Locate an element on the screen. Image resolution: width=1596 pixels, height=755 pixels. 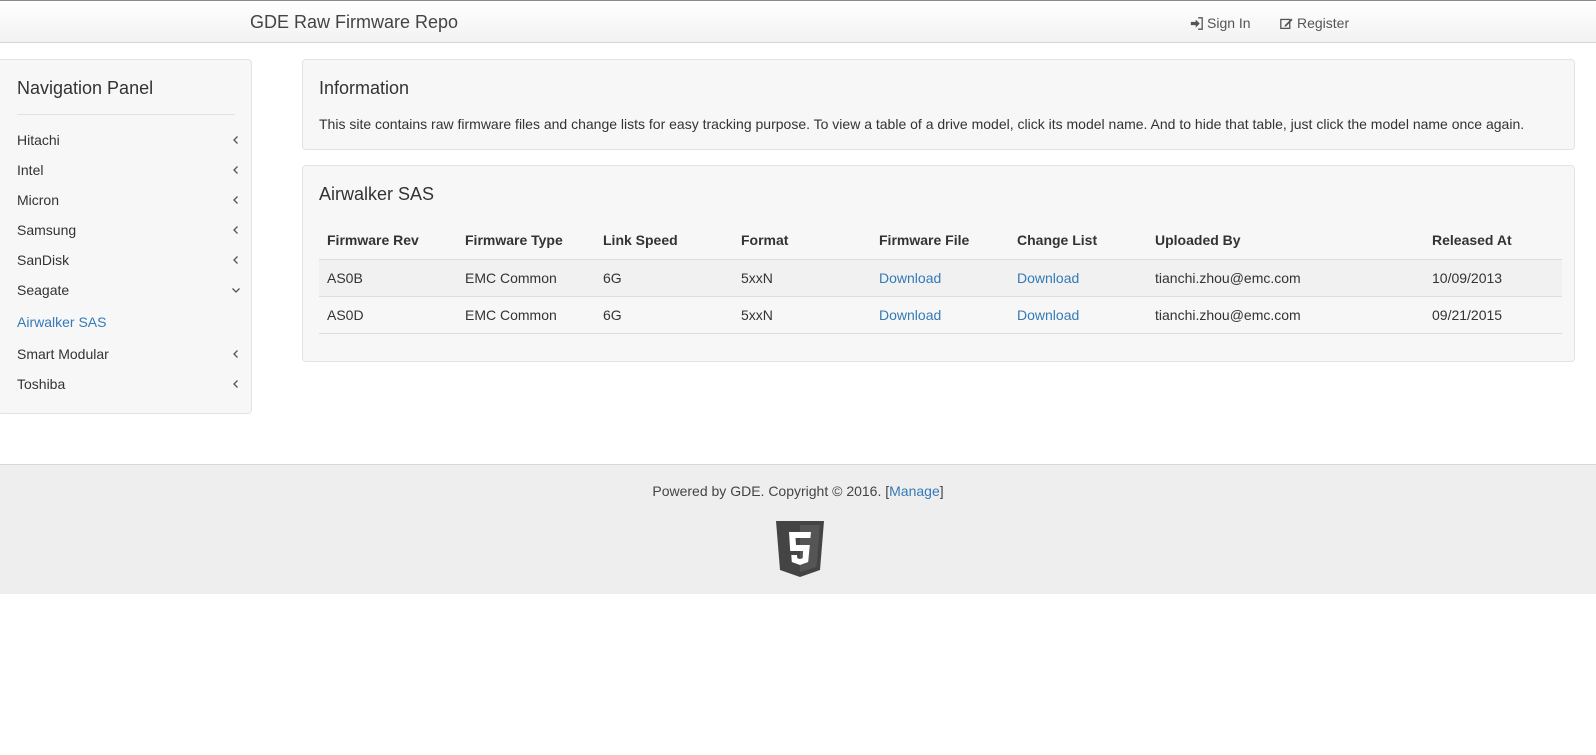
edit-icon is located at coordinates (1286, 23).